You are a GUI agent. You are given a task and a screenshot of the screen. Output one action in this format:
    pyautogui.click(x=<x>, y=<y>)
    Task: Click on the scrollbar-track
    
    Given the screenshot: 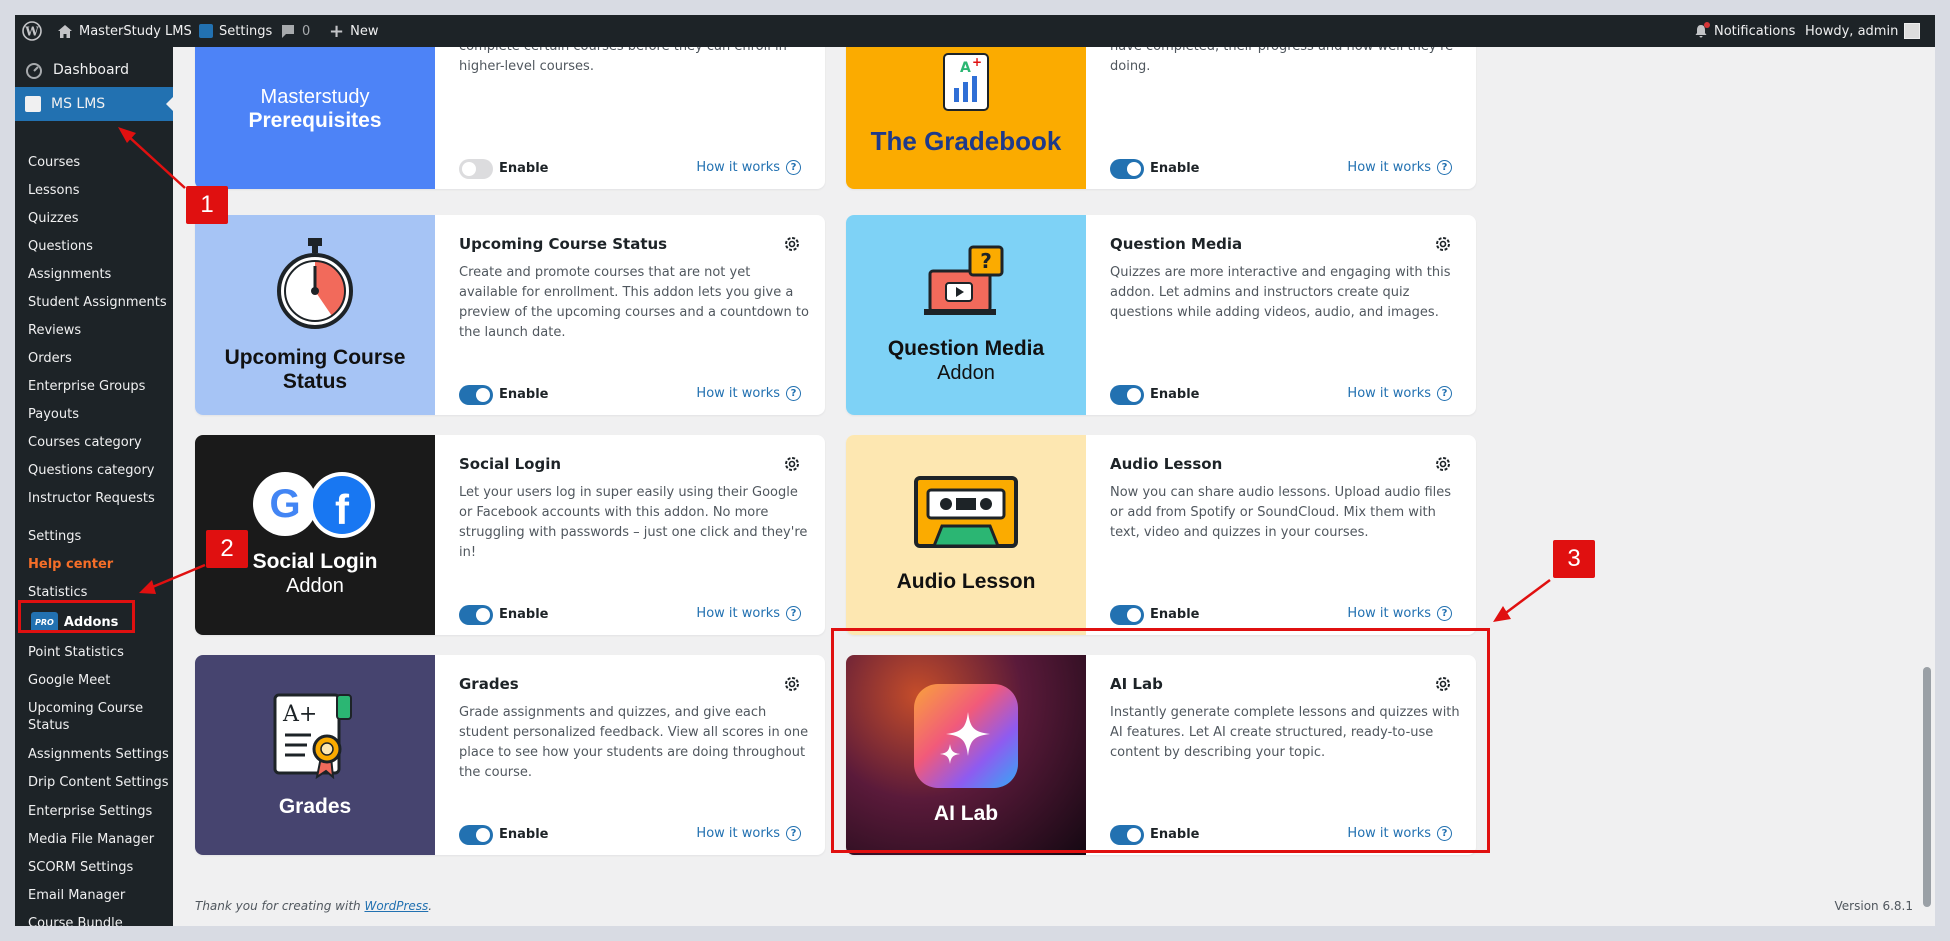 What is the action you would take?
    pyautogui.click(x=1927, y=486)
    